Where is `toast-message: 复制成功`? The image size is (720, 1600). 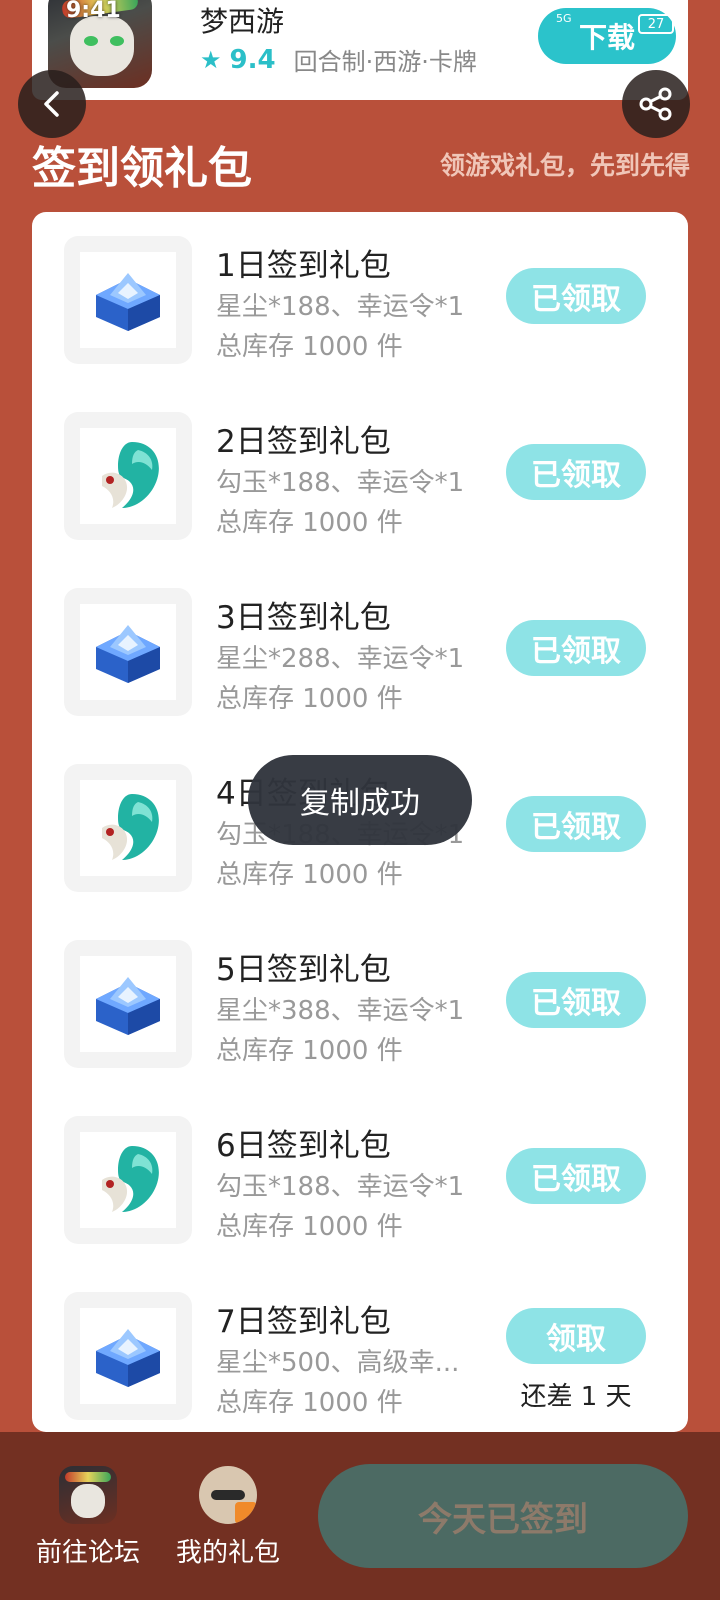
toast-message: 复制成功 is located at coordinates (360, 800).